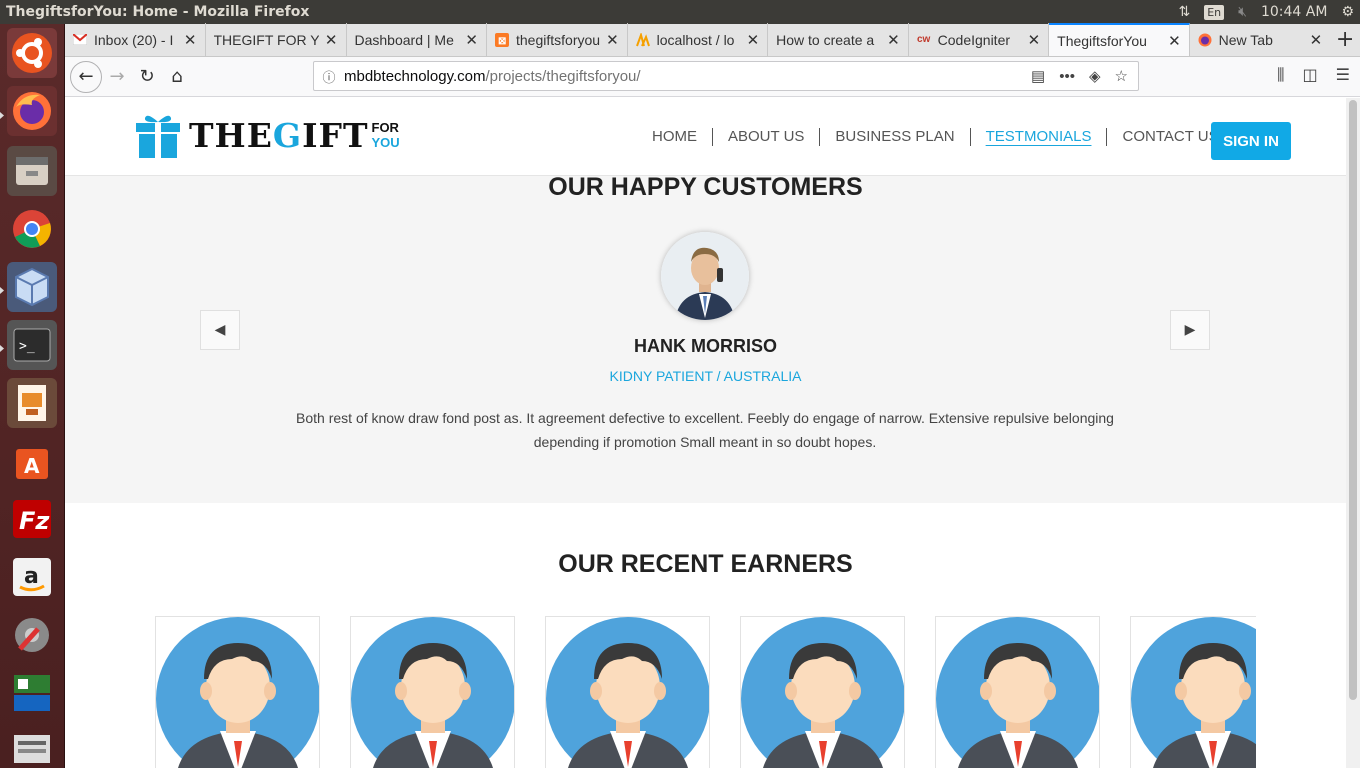 This screenshot has width=1360, height=772. Describe the element at coordinates (1205, 40) in the screenshot. I see `firefox-icon` at that location.